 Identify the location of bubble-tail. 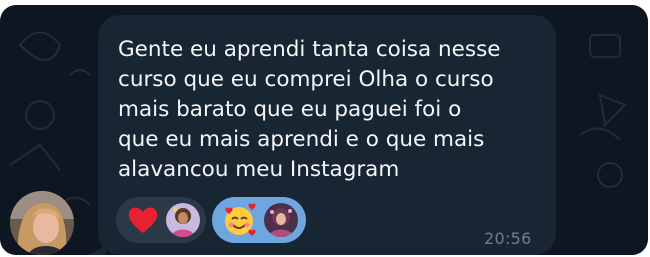
(96, 248).